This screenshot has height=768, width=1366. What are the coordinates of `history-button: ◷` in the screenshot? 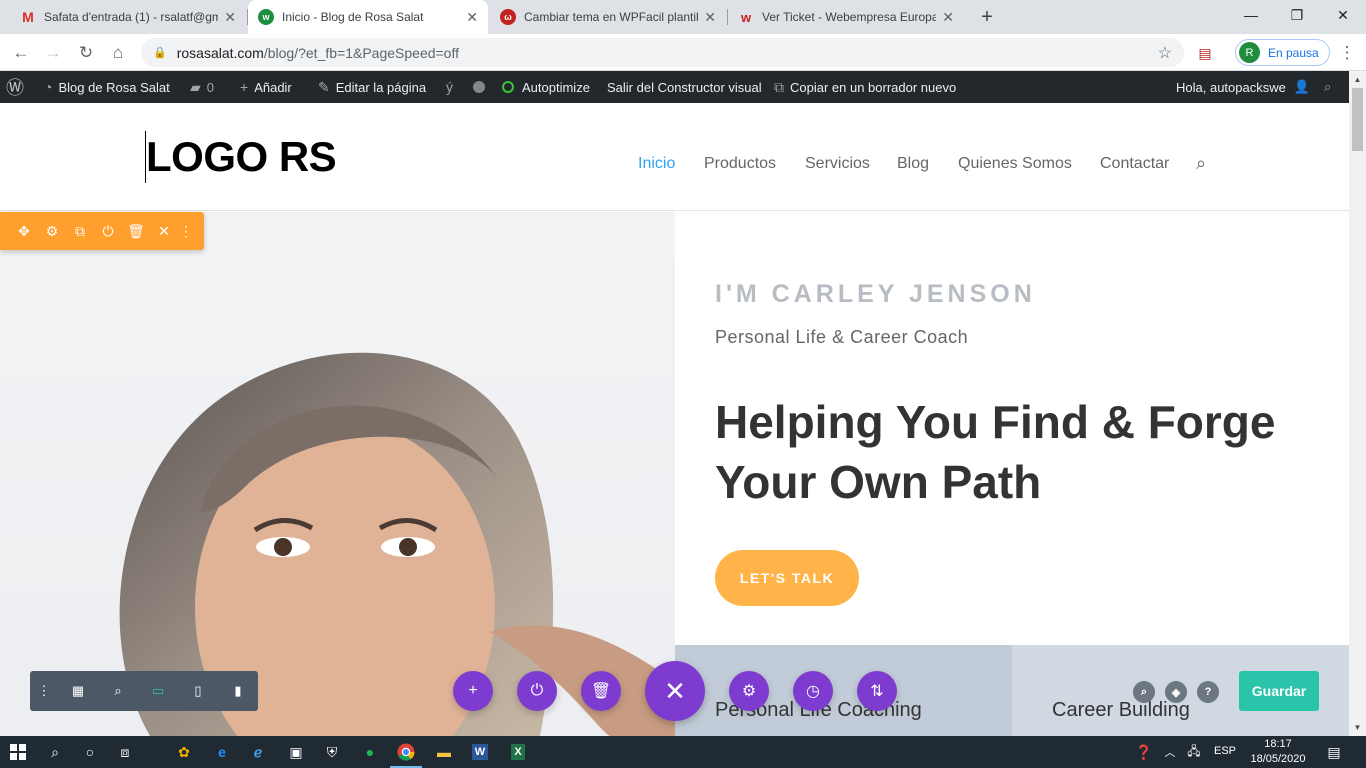 It's located at (813, 691).